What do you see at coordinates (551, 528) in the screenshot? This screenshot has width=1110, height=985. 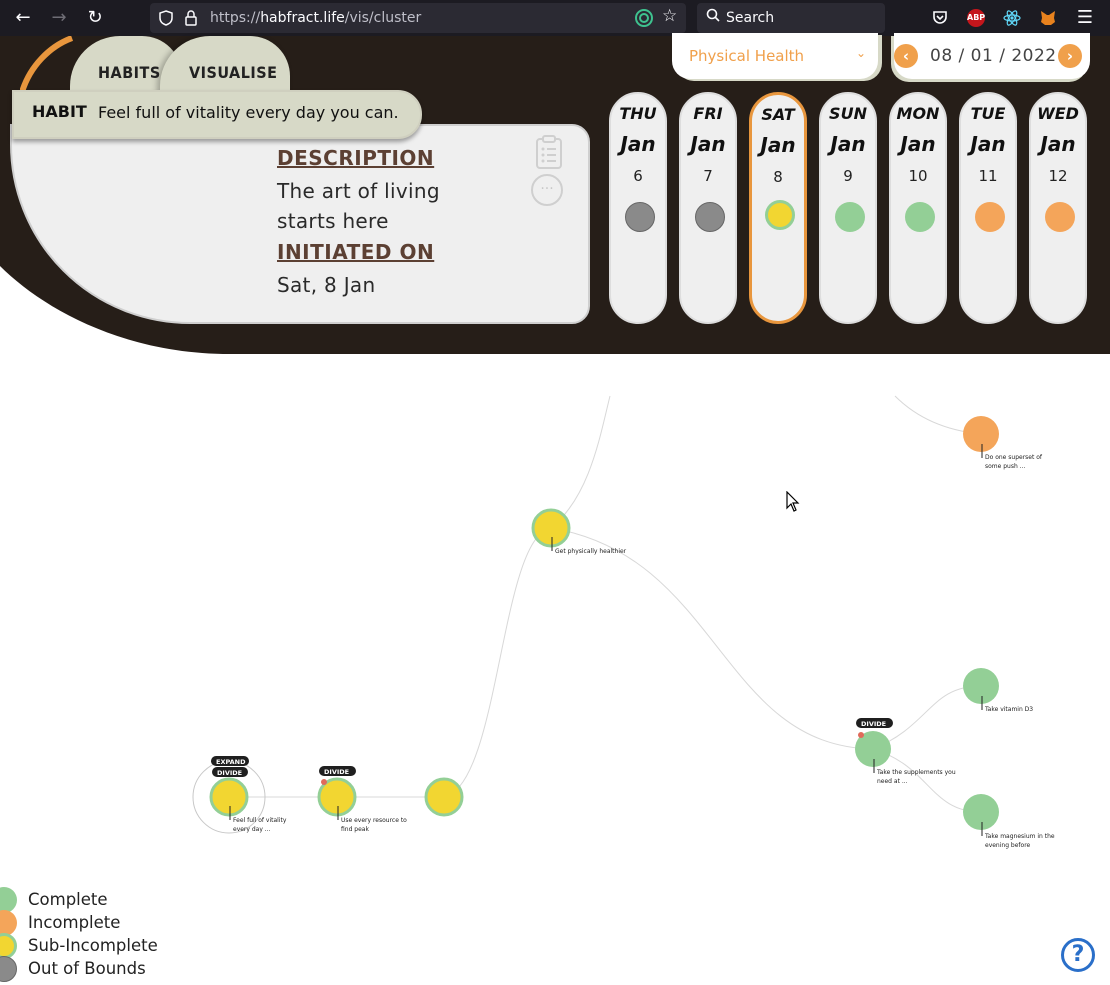 I see `node-healthier` at bounding box center [551, 528].